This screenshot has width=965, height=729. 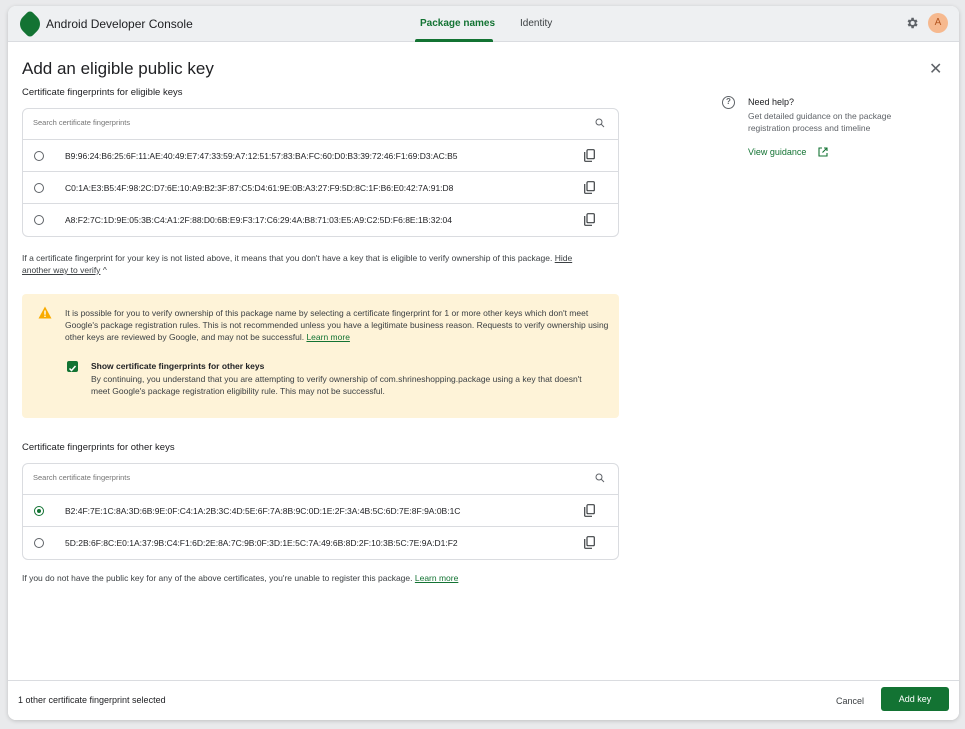 What do you see at coordinates (771, 102) in the screenshot?
I see `help-title: Need help?` at bounding box center [771, 102].